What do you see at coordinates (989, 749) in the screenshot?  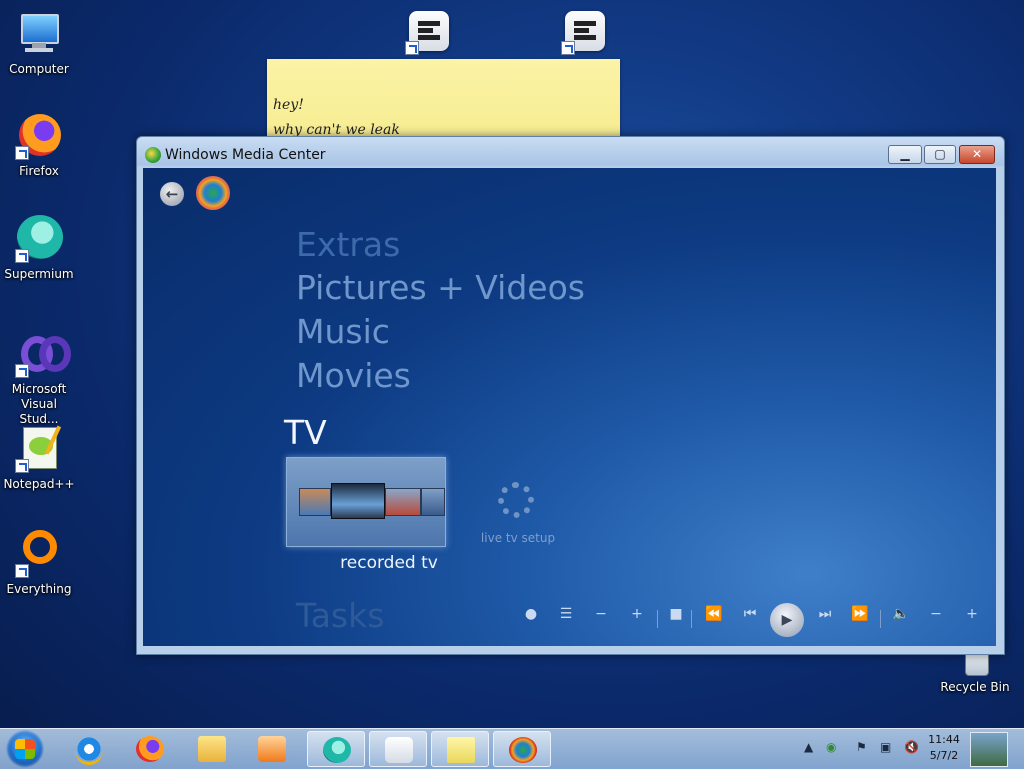 I see `show-desktop-button` at bounding box center [989, 749].